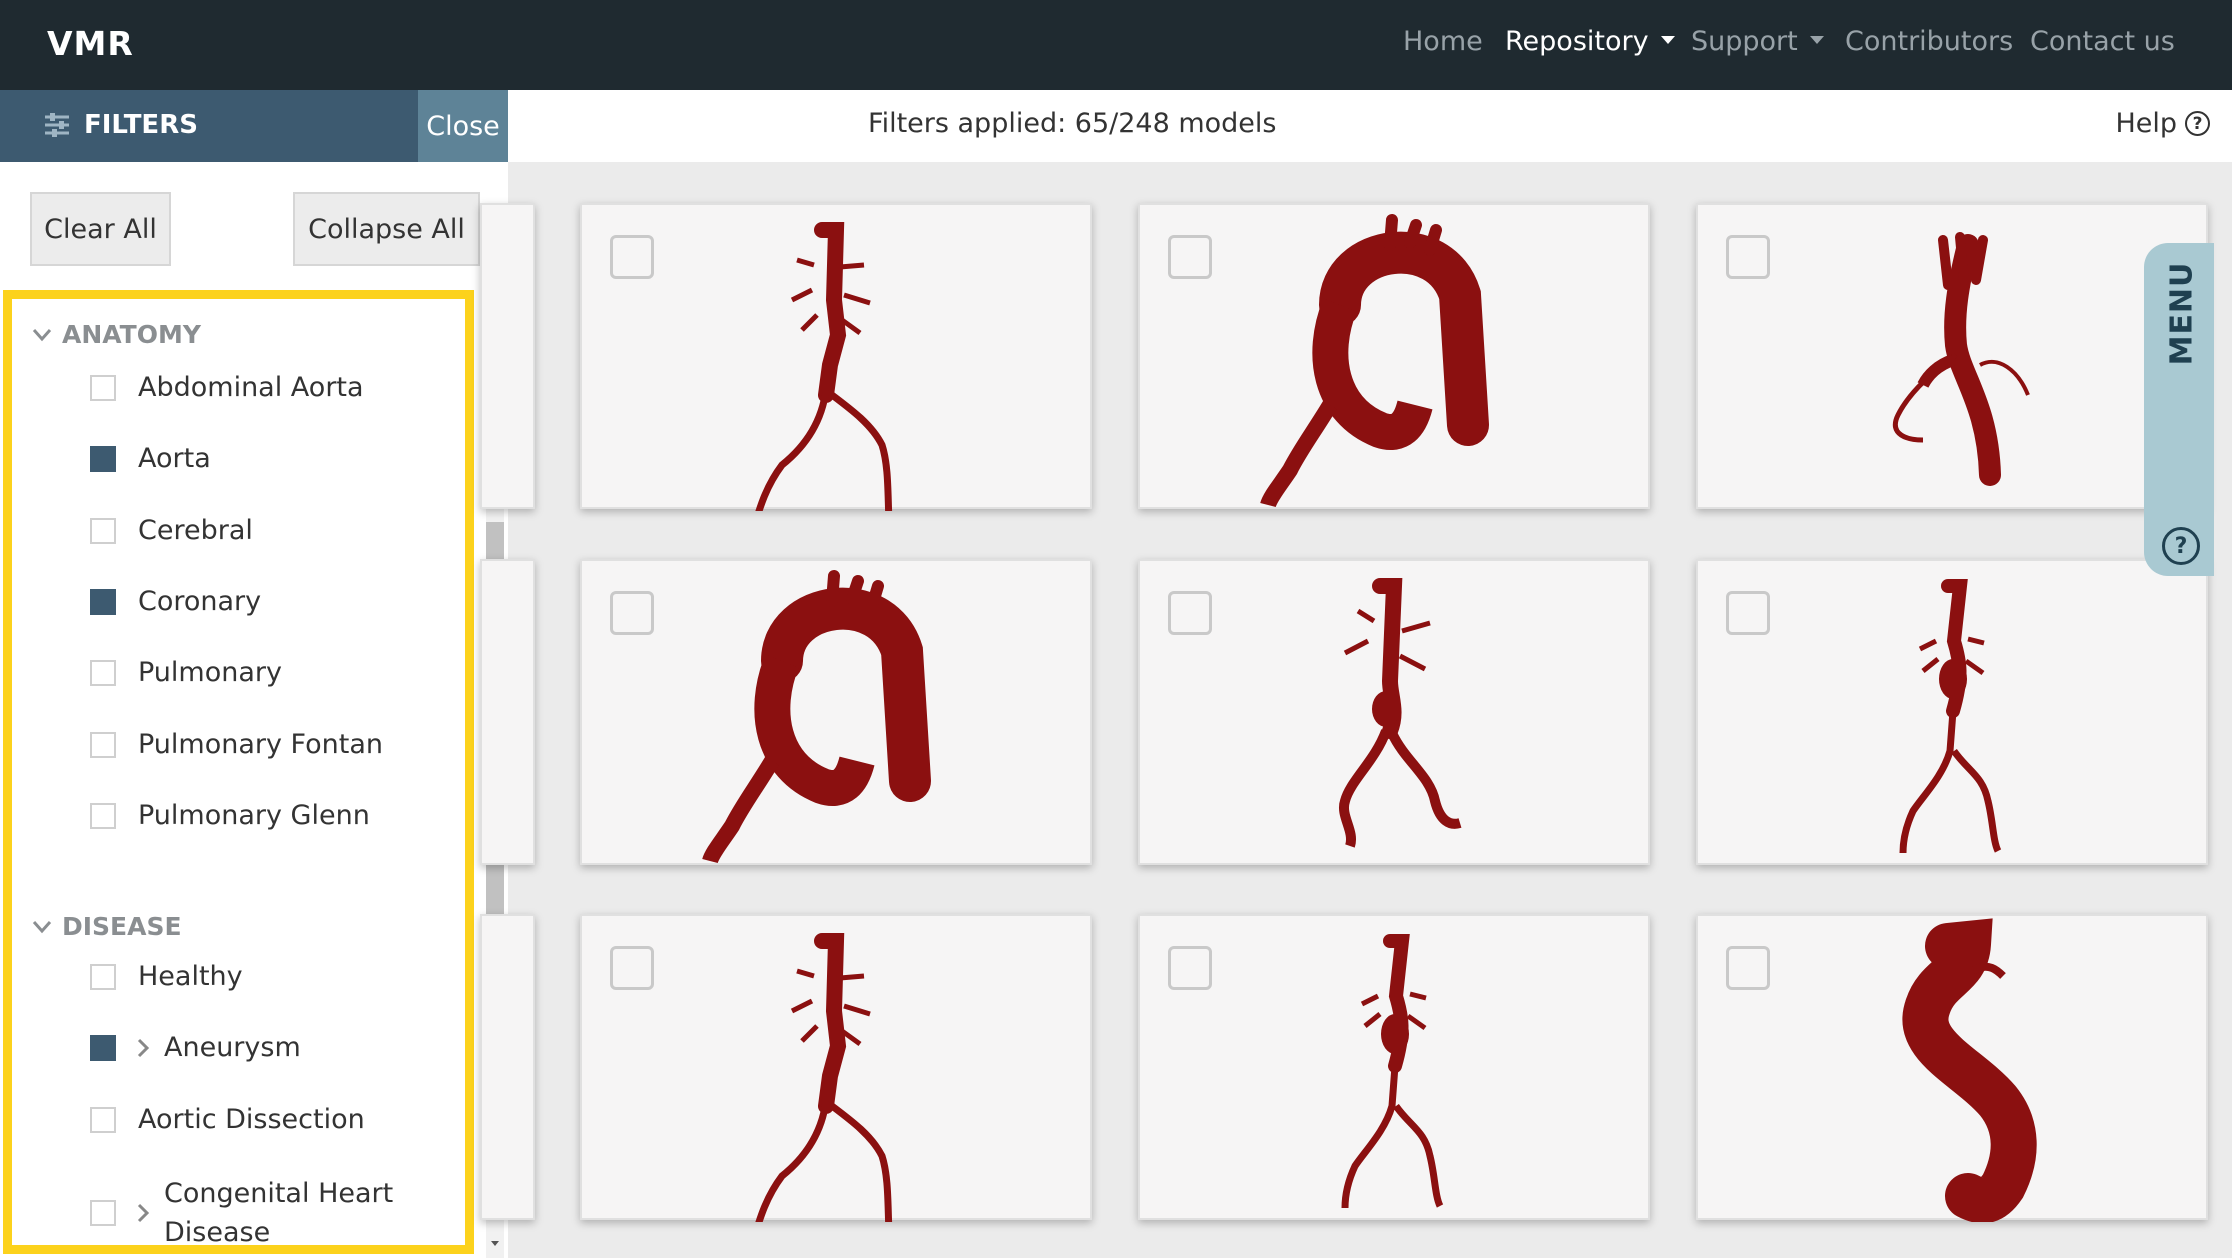 The width and height of the screenshot is (2232, 1258). I want to click on aortic-arch-model, so click(1396, 358).